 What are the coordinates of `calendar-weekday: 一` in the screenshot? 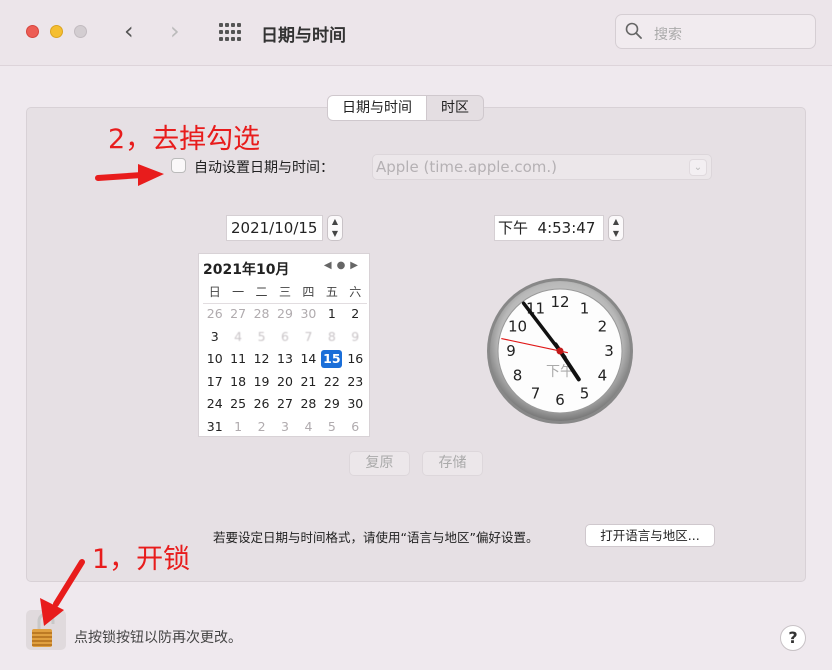 It's located at (238, 292).